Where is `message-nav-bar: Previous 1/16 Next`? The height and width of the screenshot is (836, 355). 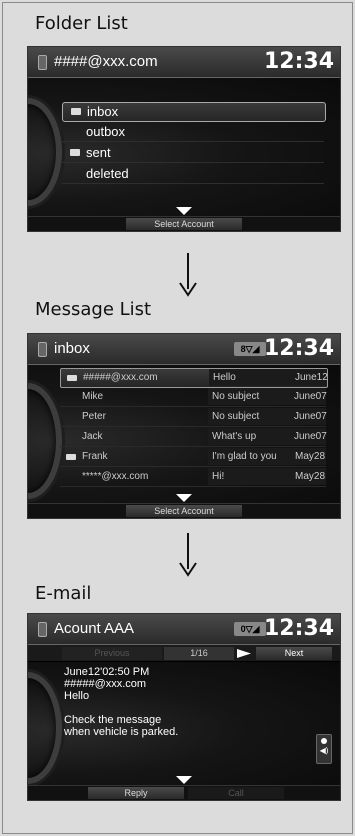
message-nav-bar: Previous 1/16 Next is located at coordinates (184, 653).